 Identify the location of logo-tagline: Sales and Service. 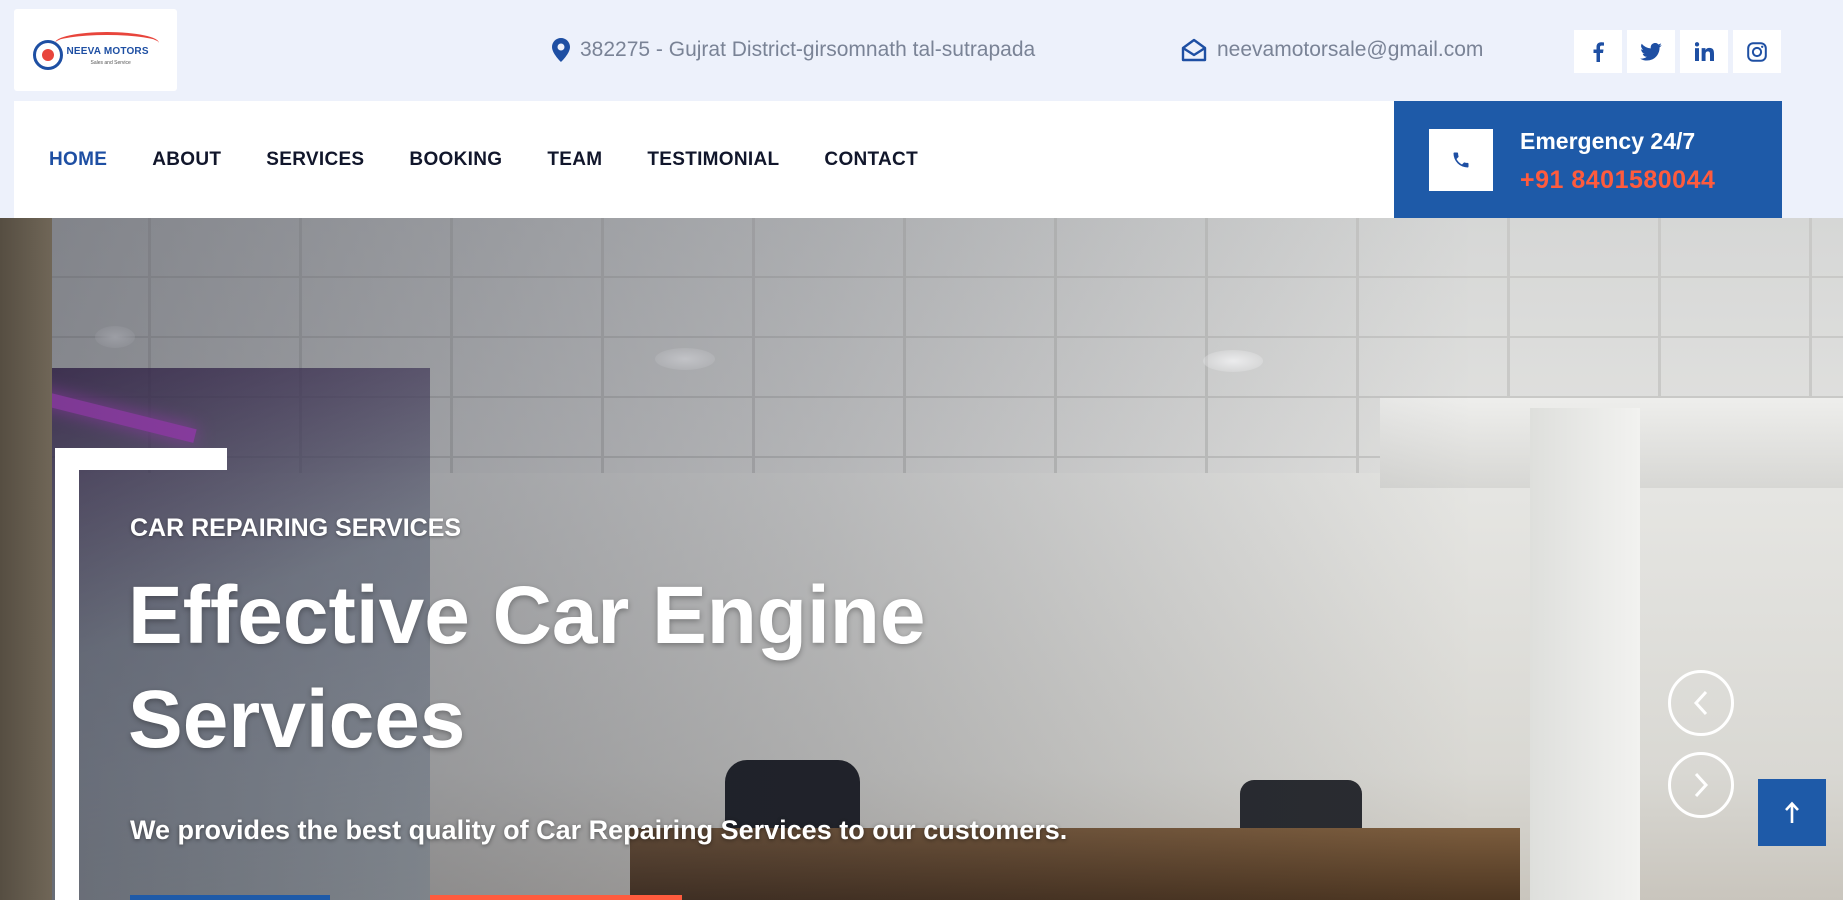
(110, 63).